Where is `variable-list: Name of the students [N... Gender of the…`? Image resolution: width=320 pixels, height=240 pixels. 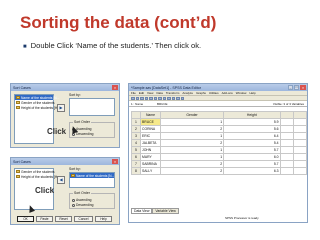 variable-list: Name of the students [N... Gender of the… is located at coordinates (37, 119).